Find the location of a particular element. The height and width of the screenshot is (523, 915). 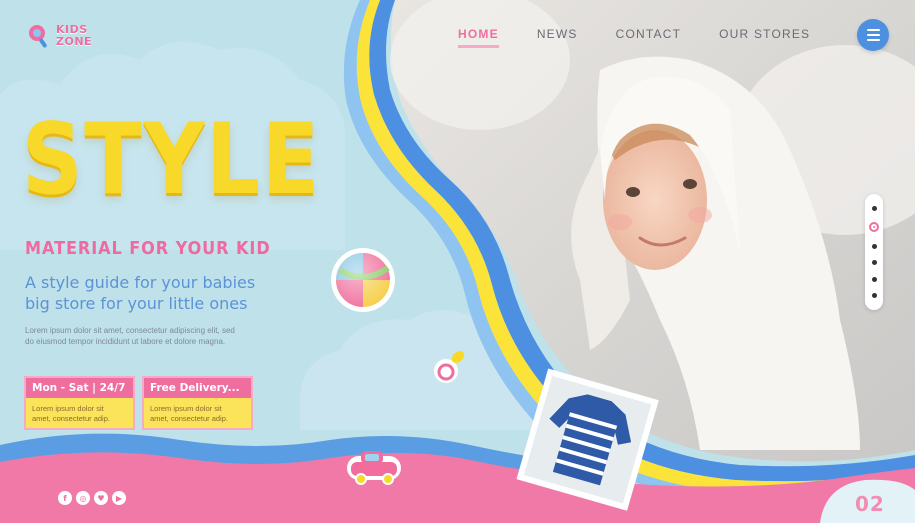

facebook-icon: f is located at coordinates (65, 498).